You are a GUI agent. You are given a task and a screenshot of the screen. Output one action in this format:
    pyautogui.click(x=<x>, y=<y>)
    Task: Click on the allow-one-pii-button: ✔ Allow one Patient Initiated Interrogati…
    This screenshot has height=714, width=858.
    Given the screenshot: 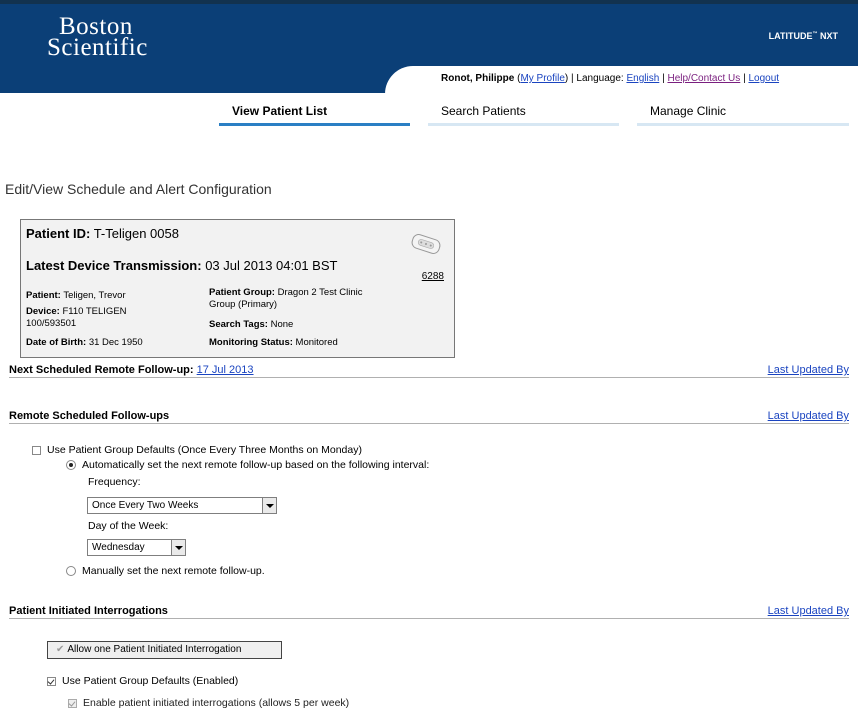 What is the action you would take?
    pyautogui.click(x=164, y=650)
    